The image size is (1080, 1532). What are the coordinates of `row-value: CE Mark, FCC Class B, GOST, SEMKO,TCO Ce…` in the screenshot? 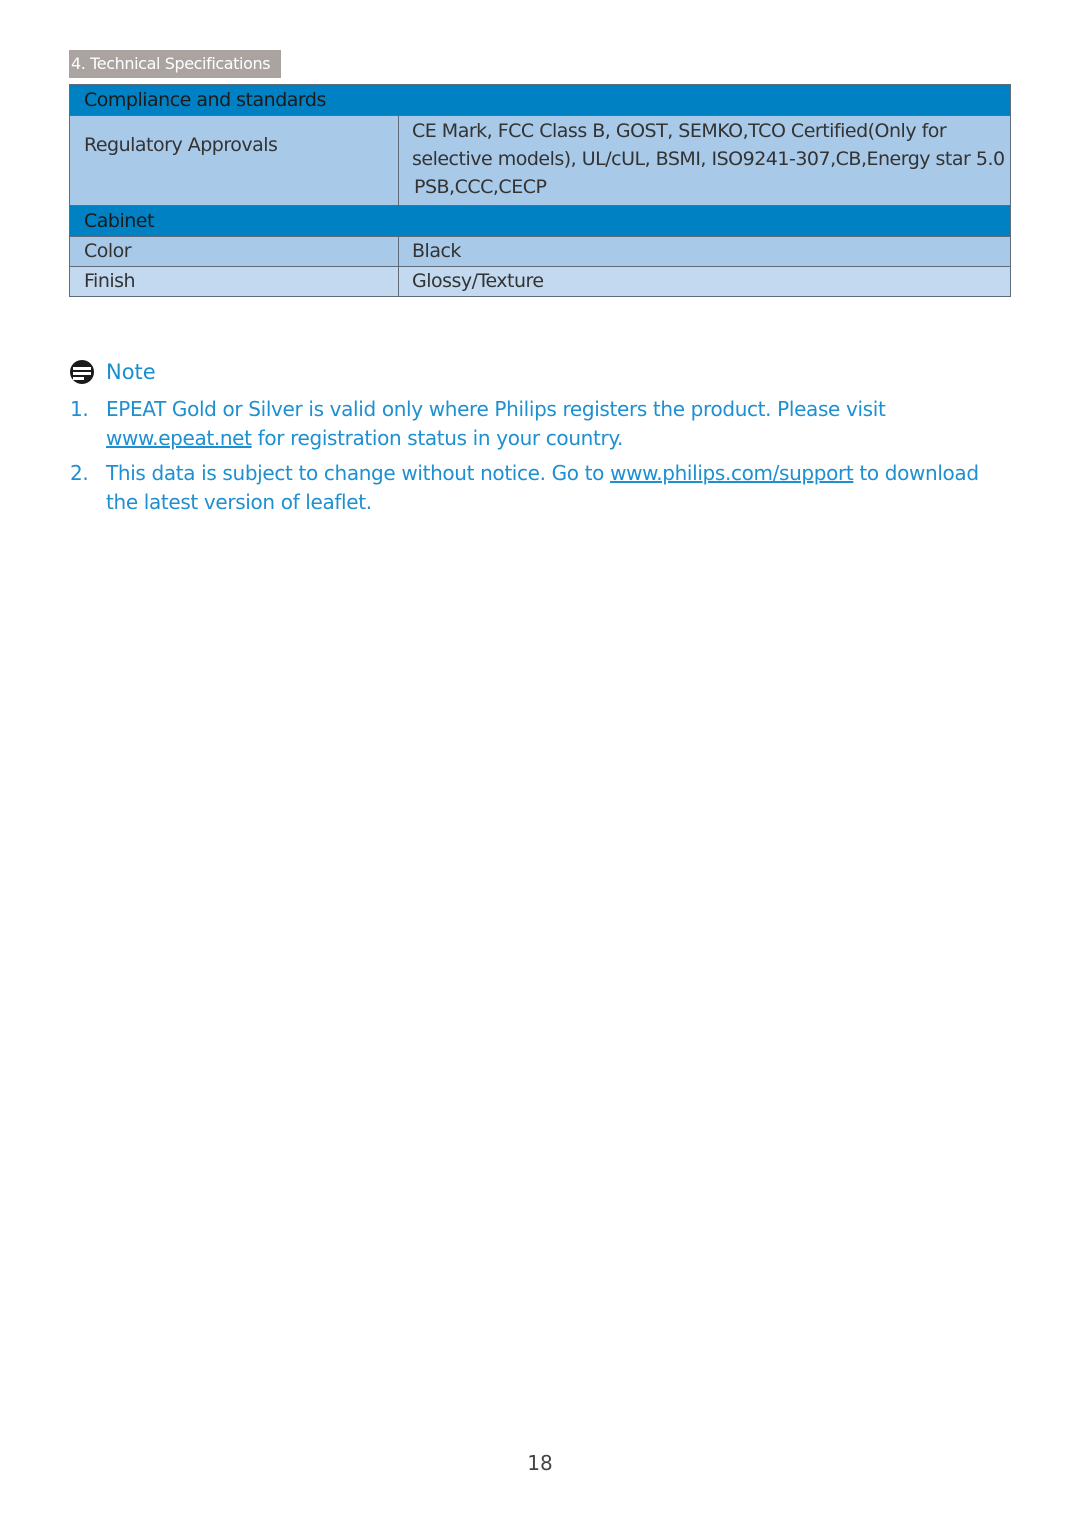 It's located at (704, 160).